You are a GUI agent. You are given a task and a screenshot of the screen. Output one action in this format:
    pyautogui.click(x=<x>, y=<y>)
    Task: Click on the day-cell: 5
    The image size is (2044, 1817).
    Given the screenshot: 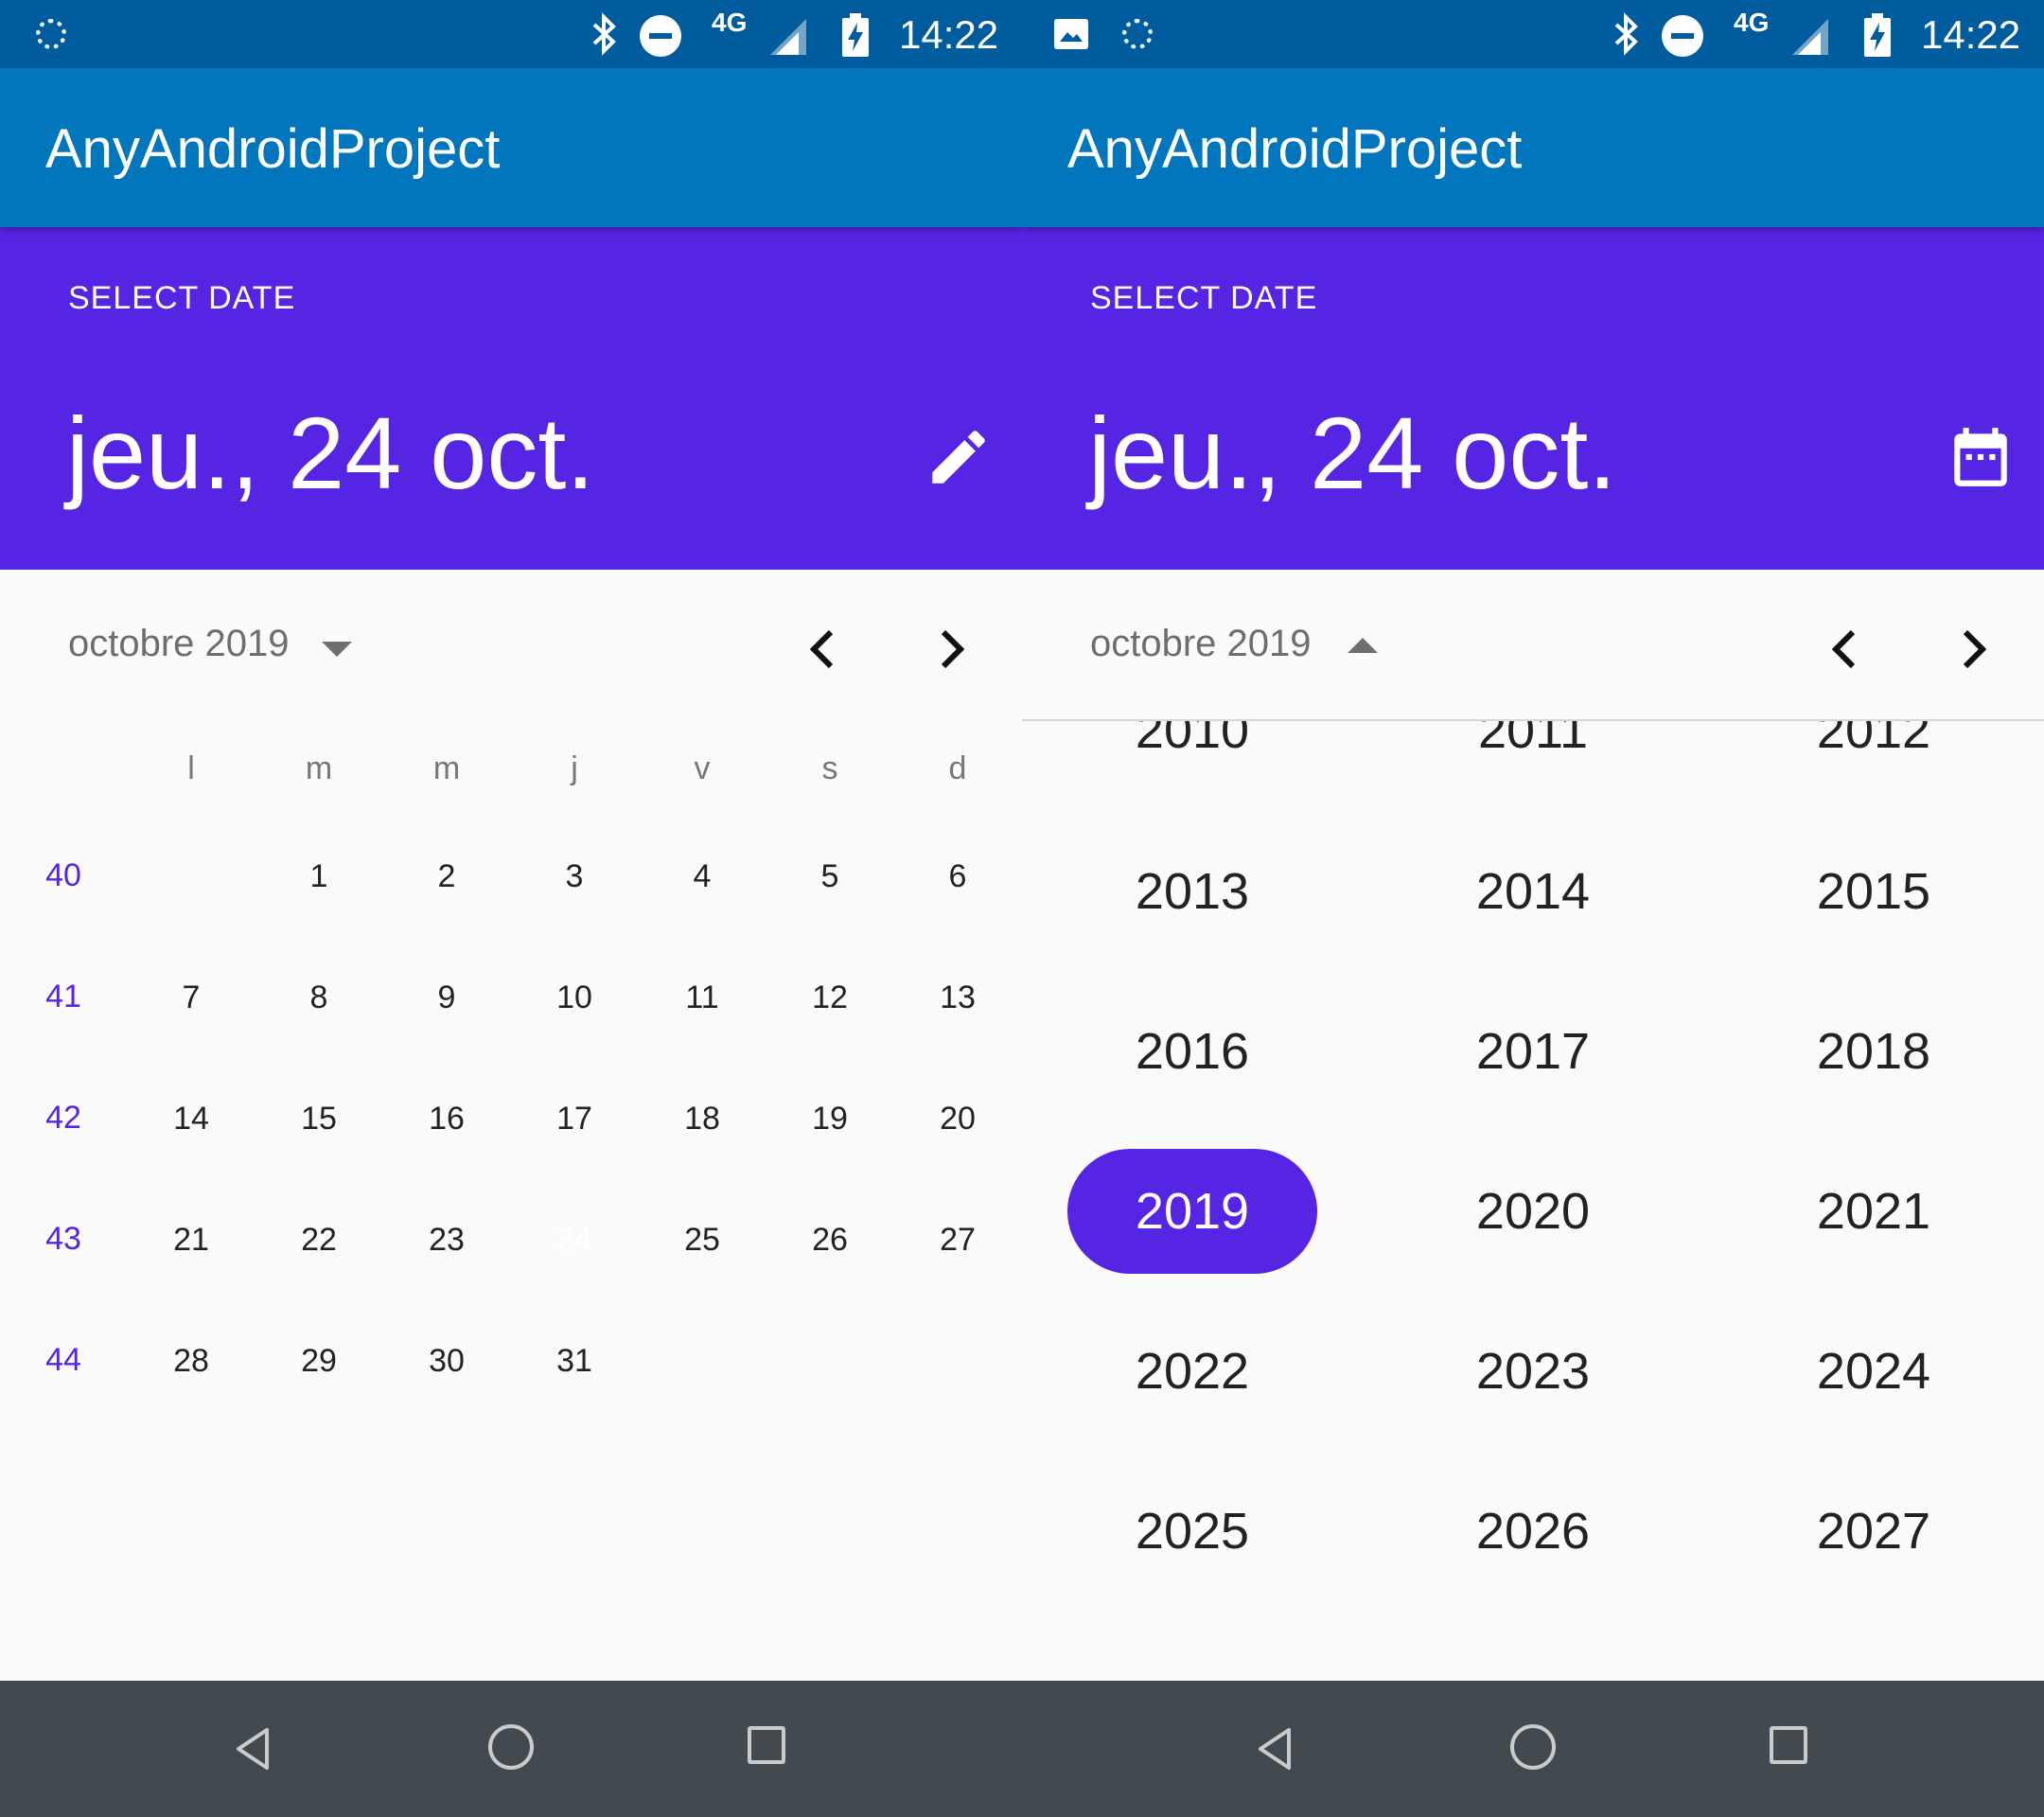 What is the action you would take?
    pyautogui.click(x=830, y=876)
    